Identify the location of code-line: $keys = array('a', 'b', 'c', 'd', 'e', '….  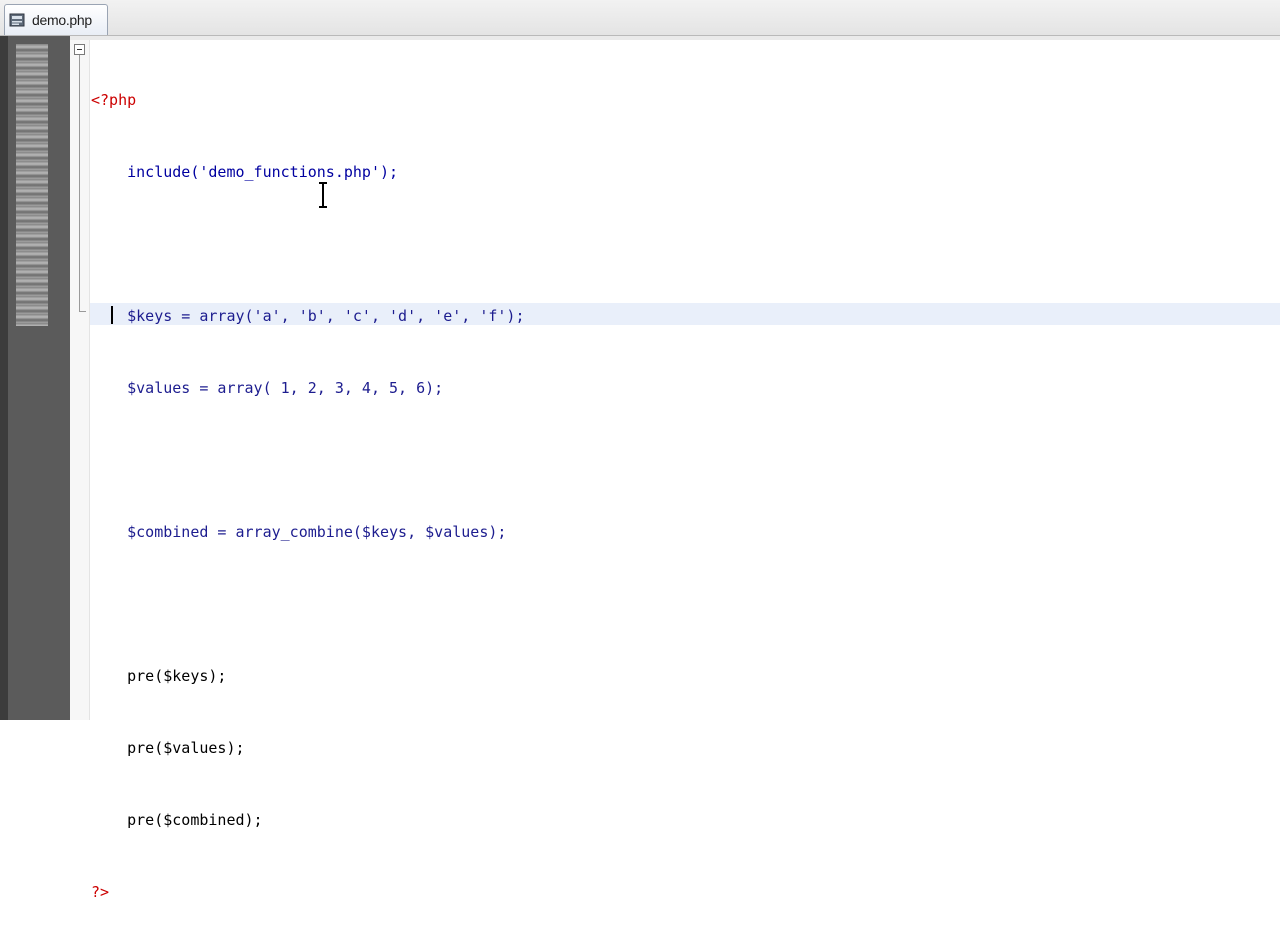
(308, 316).